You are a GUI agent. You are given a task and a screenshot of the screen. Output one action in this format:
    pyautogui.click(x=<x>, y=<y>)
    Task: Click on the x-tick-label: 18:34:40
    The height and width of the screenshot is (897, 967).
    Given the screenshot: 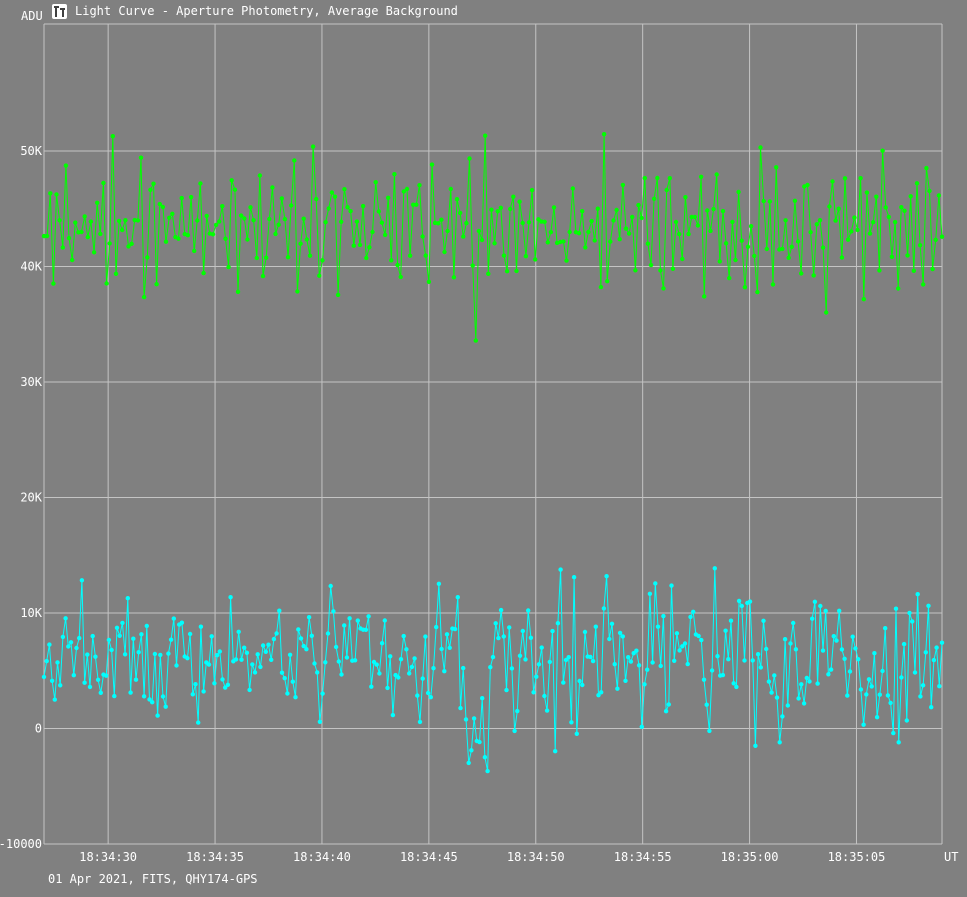 What is the action you would take?
    pyautogui.click(x=322, y=857)
    